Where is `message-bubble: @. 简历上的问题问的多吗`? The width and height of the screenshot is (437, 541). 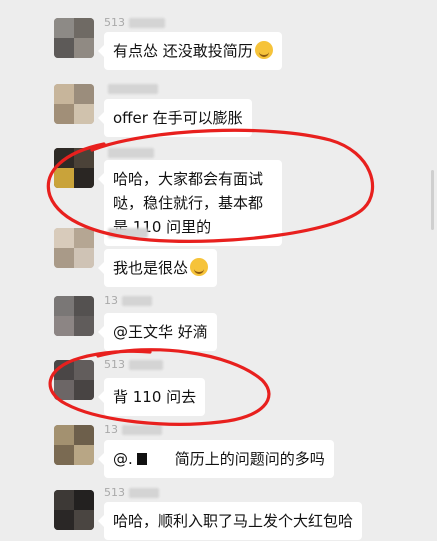 message-bubble: @. 简历上的问题问的多吗 is located at coordinates (216, 459).